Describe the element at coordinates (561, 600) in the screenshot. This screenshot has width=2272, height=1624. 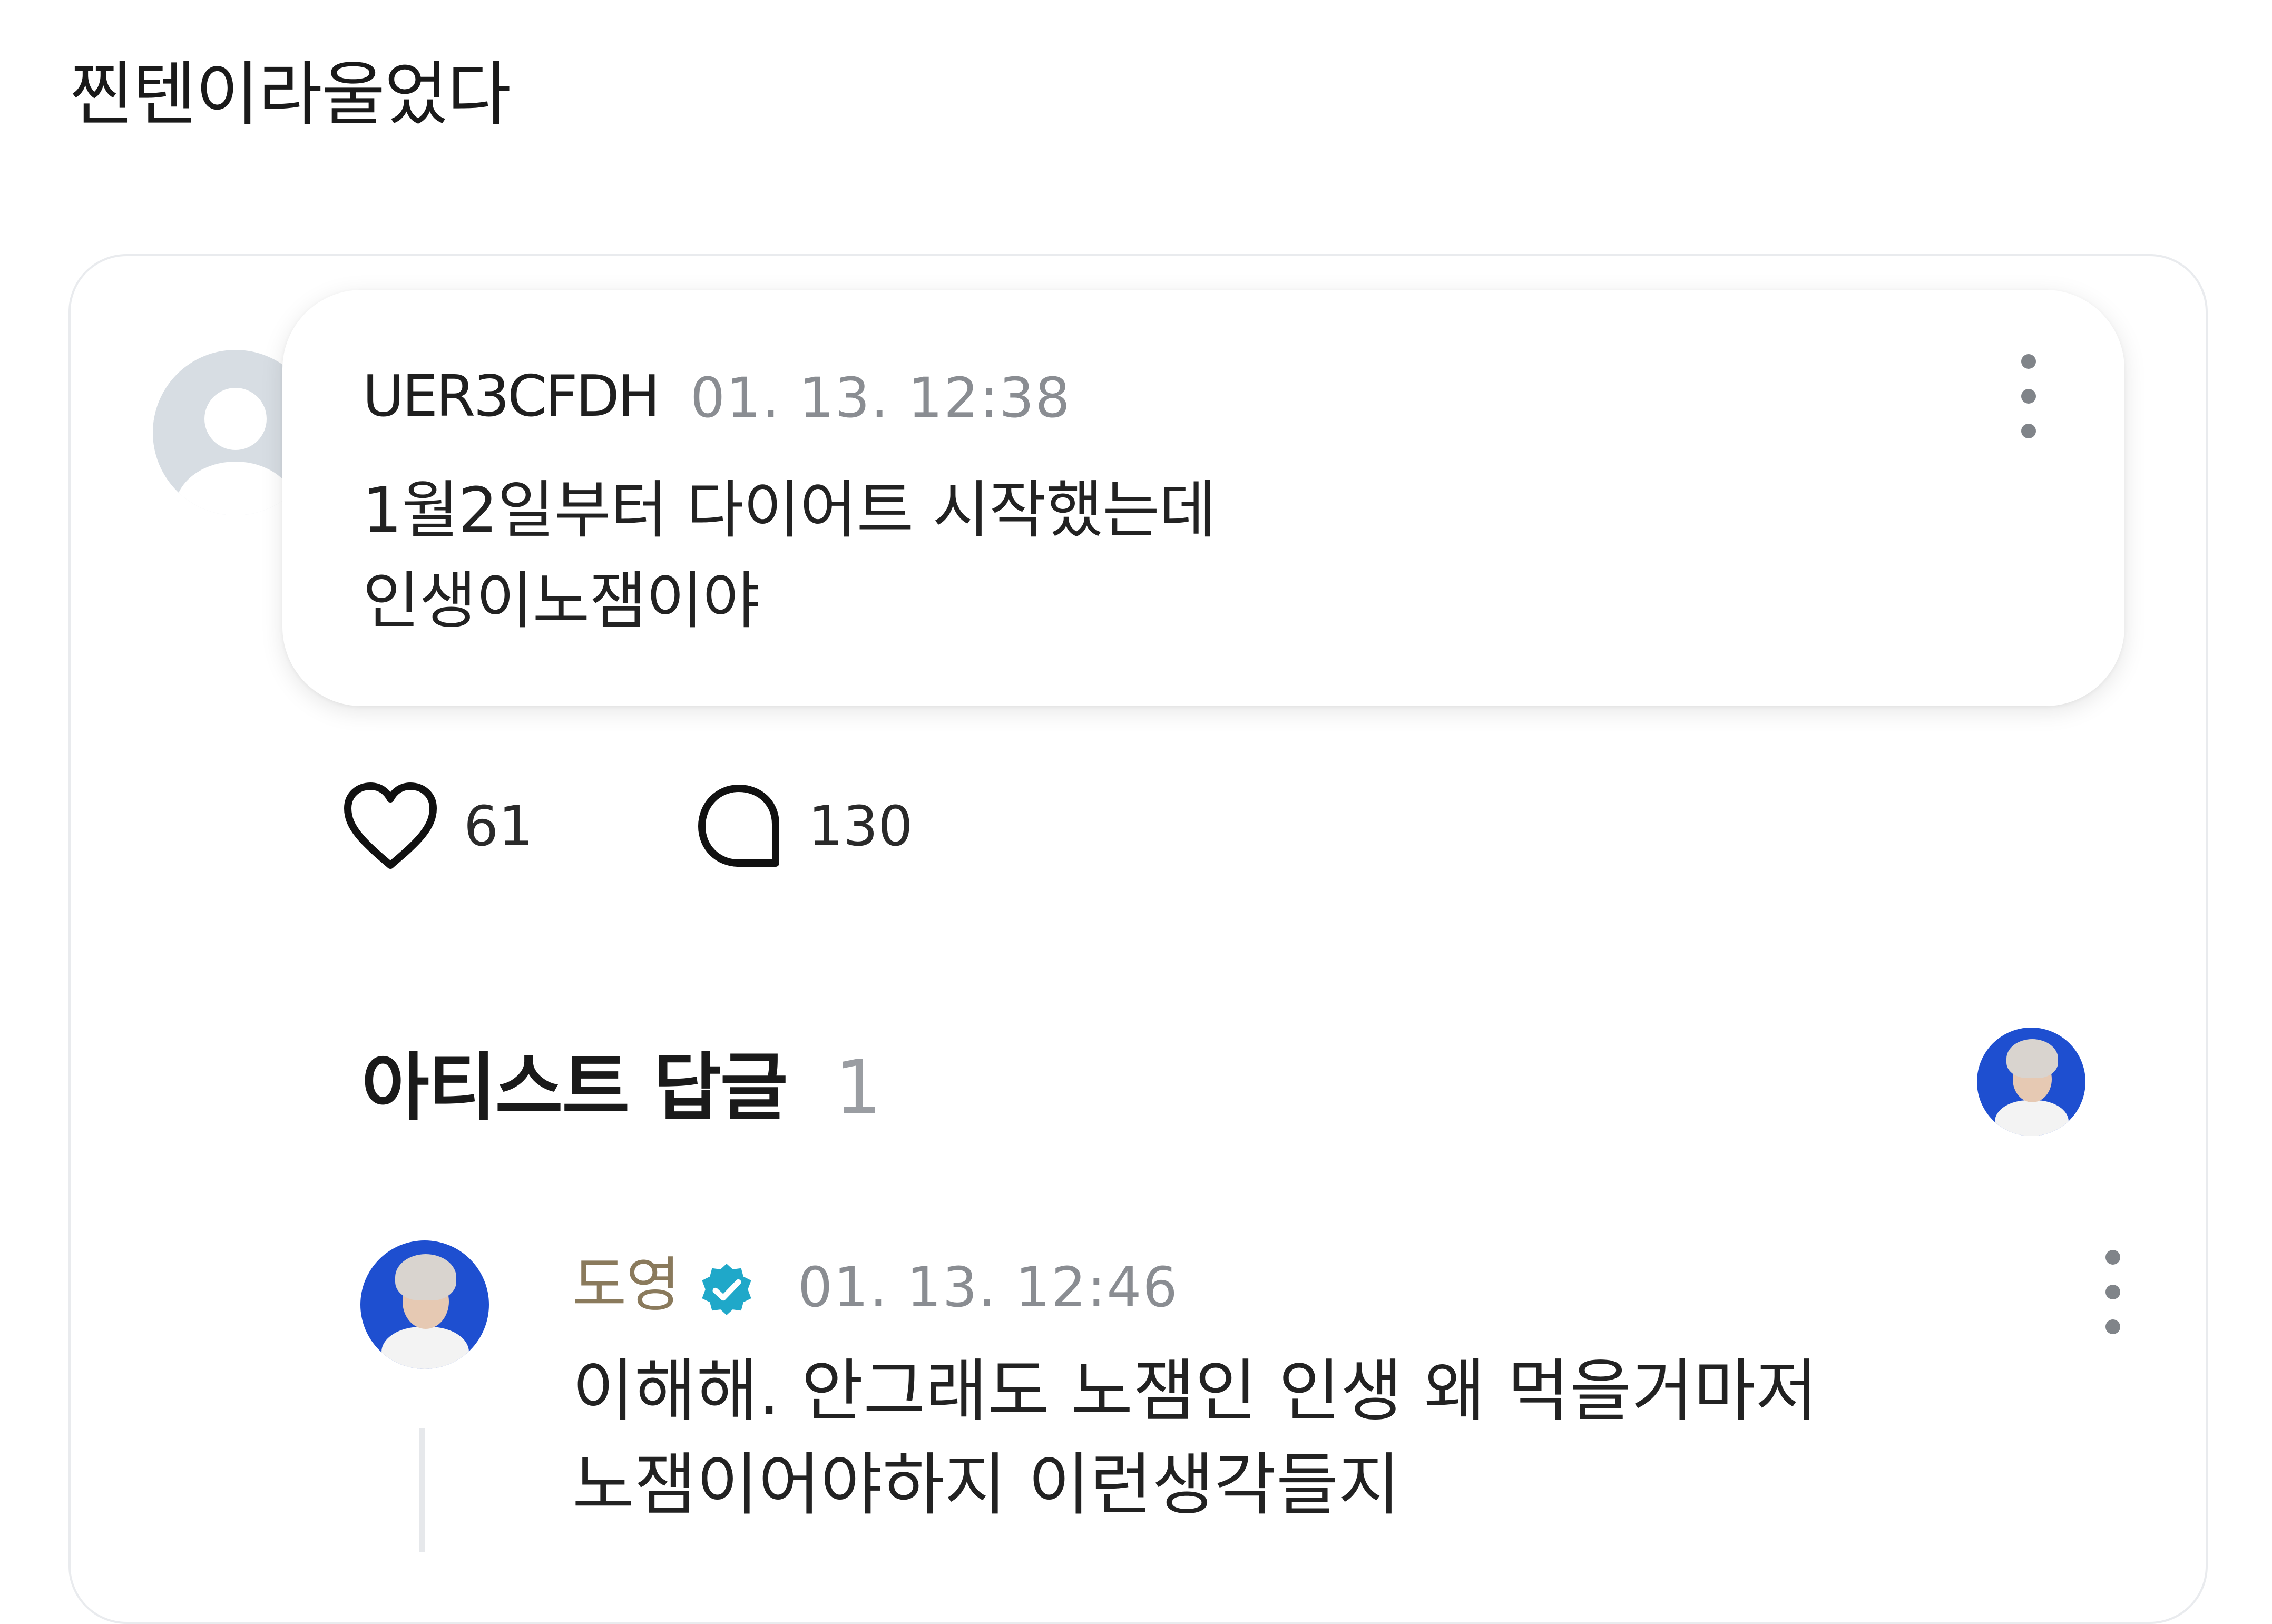
I see `comment-line: 인생이노잼이야` at that location.